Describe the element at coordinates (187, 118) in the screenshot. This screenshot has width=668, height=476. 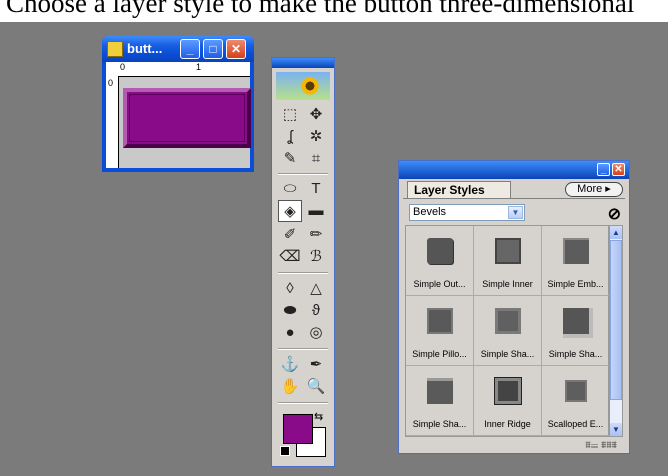
I see `purple-button-shape` at that location.